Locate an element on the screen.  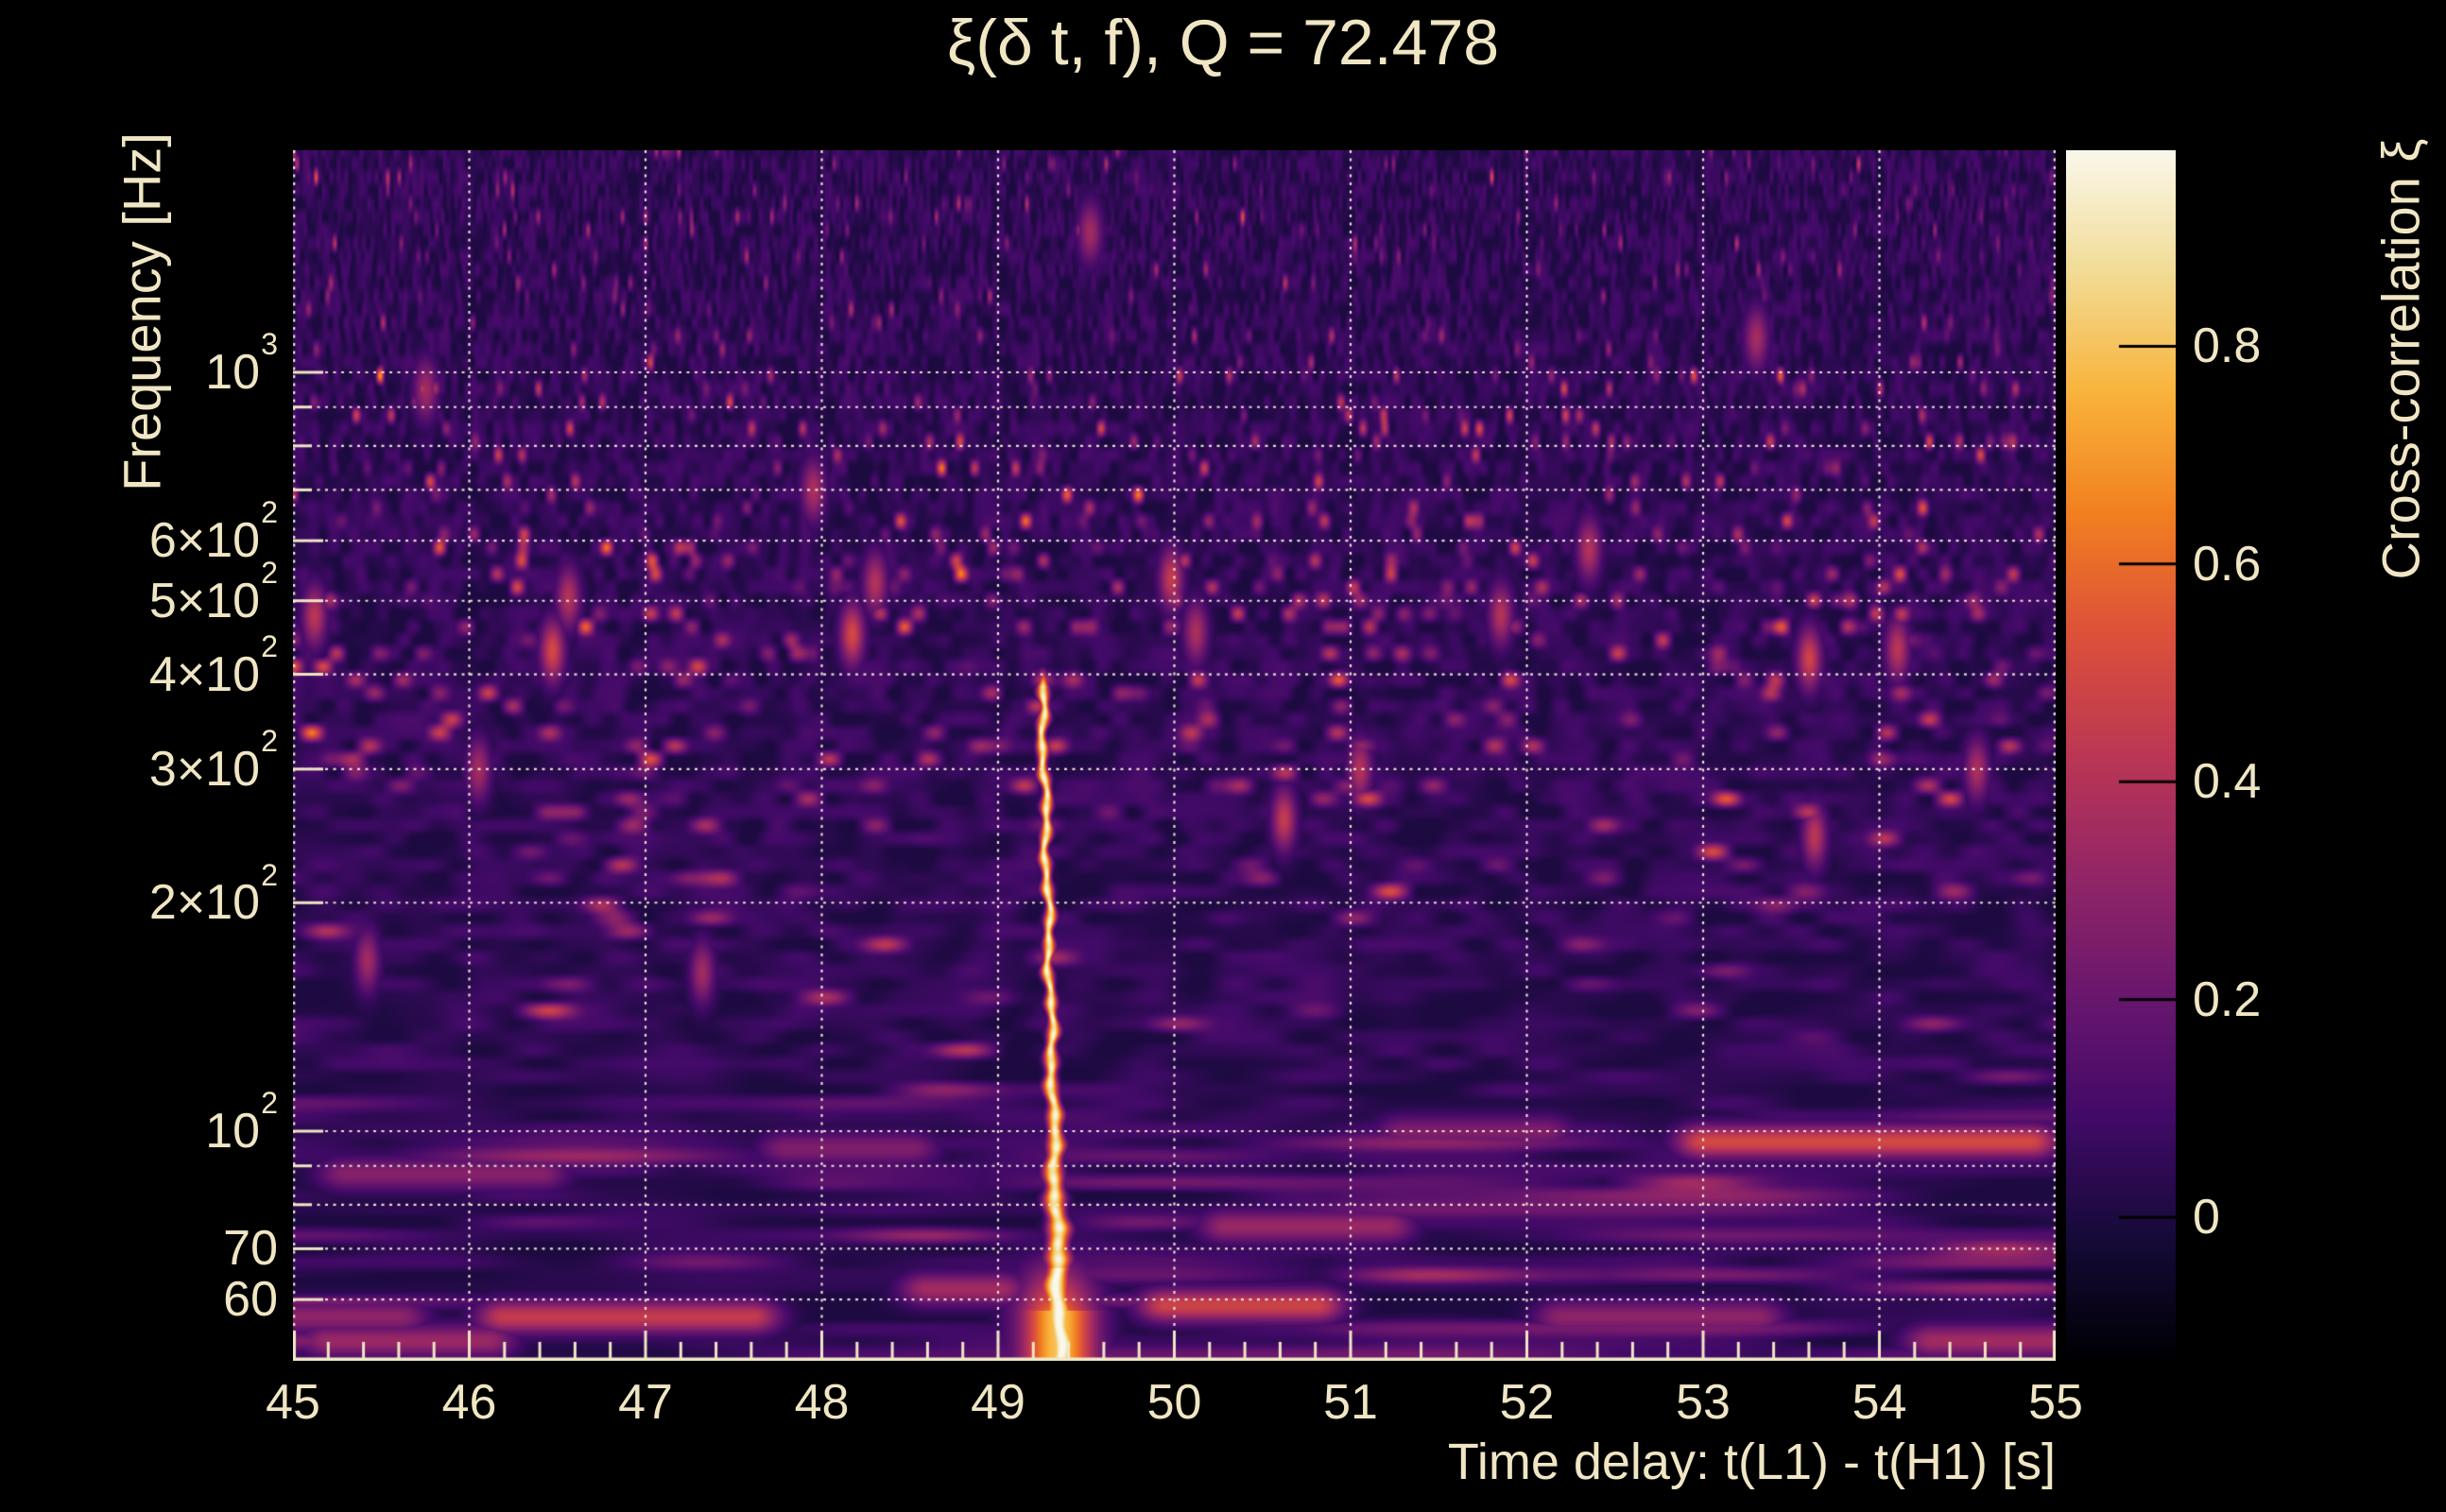
x-tick-label: 48 is located at coordinates (822, 1402).